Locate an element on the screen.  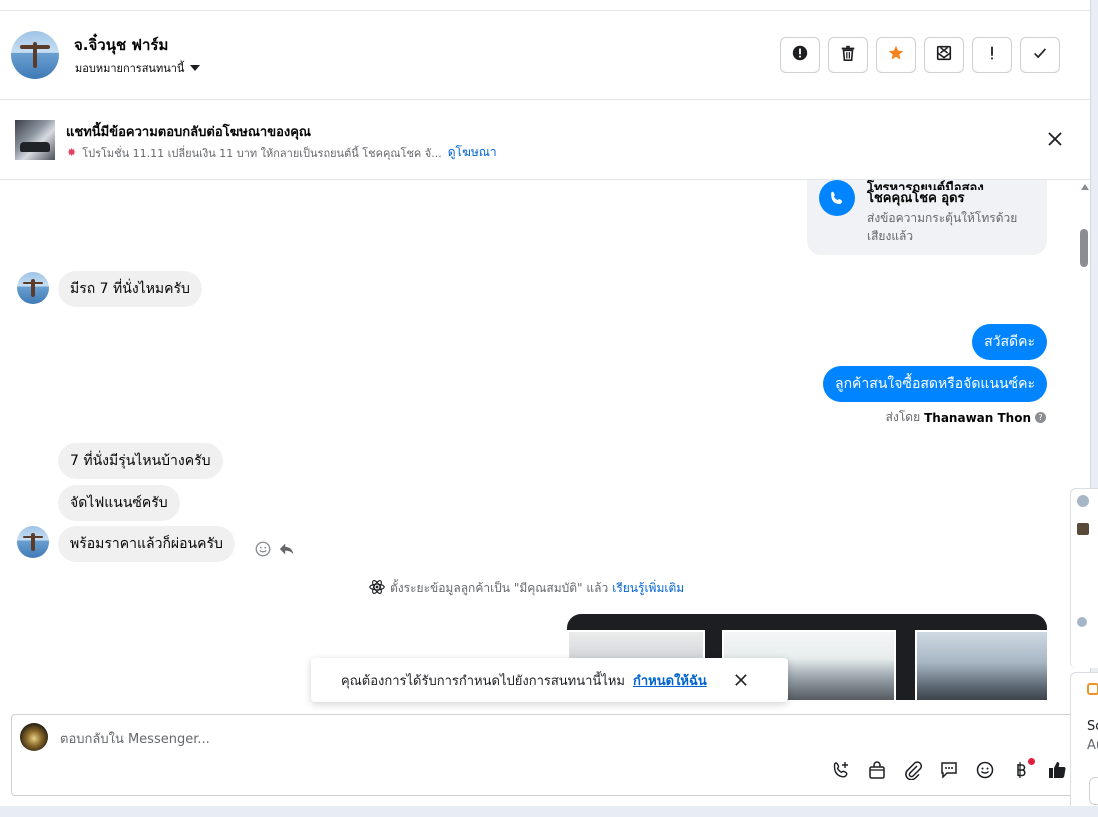
learn-more-link: เรียนรู้เพิ่มเติม is located at coordinates (648, 588).